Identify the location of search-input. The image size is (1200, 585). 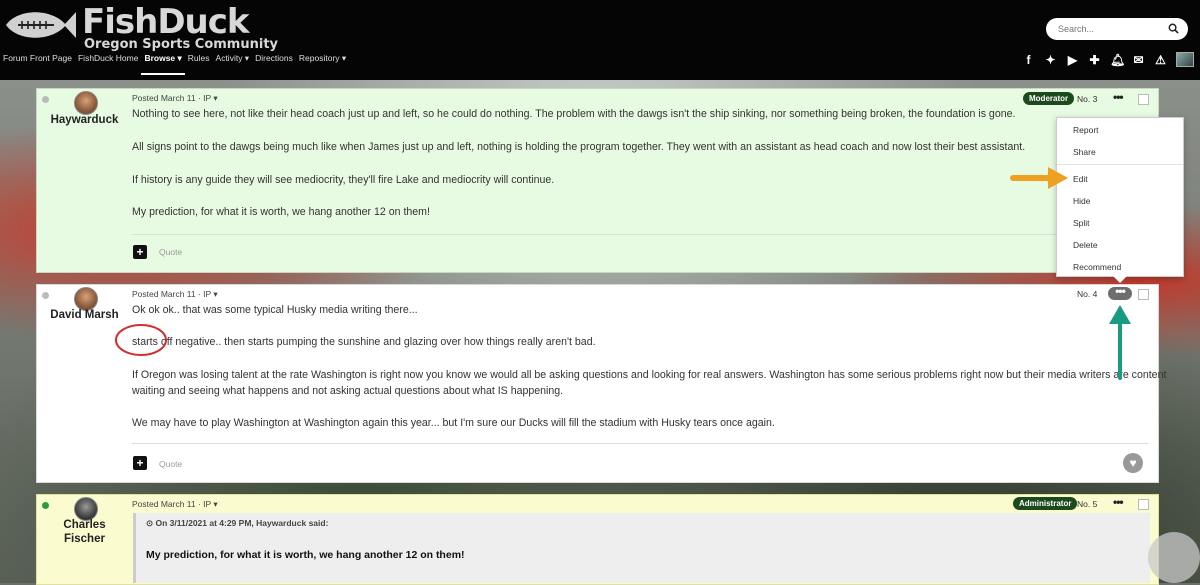
(1113, 29).